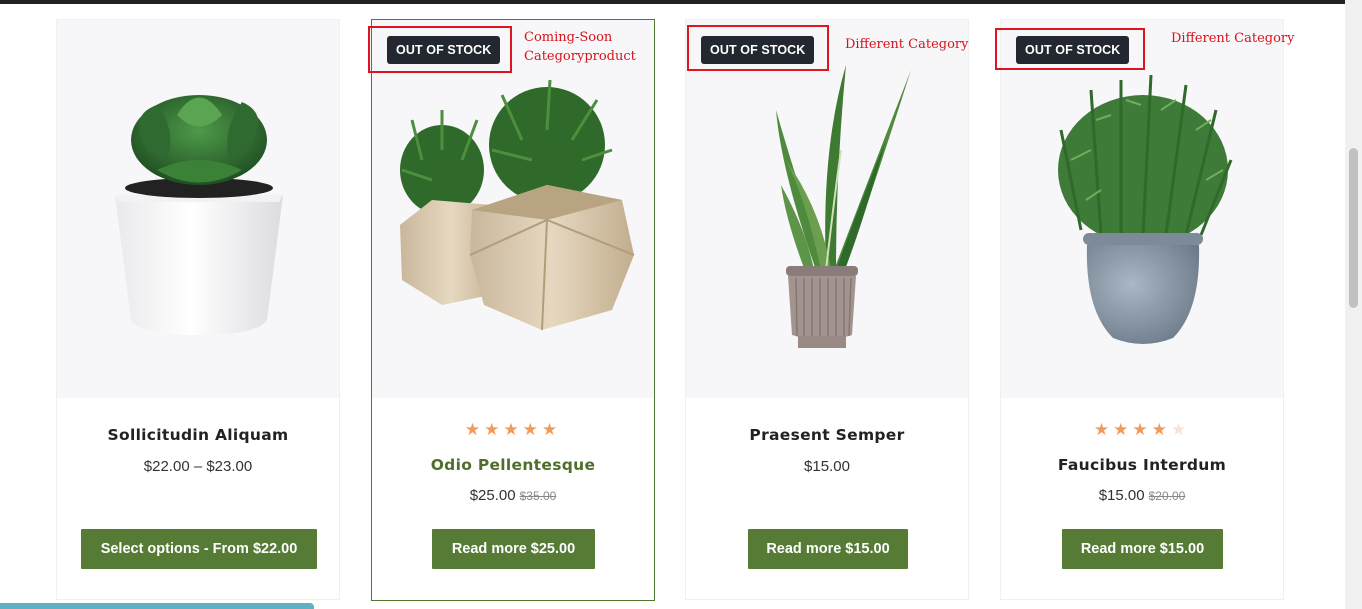 Image resolution: width=1362 pixels, height=609 pixels. Describe the element at coordinates (199, 215) in the screenshot. I see `succulent-pot-image` at that location.